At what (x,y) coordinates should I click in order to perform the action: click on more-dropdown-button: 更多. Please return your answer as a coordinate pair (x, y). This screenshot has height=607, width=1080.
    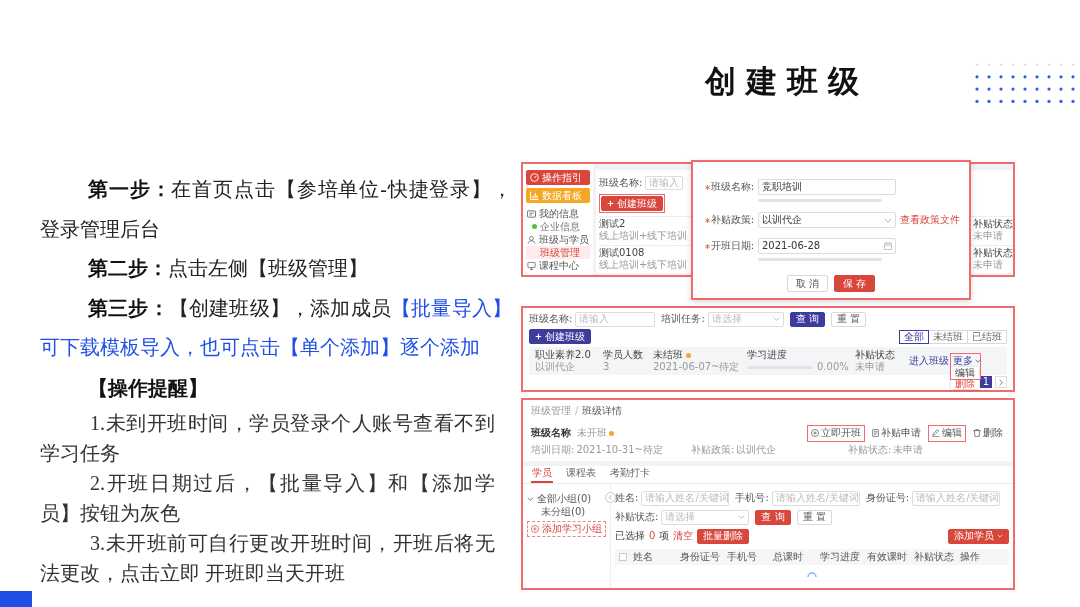
    Looking at the image, I should click on (967, 361).